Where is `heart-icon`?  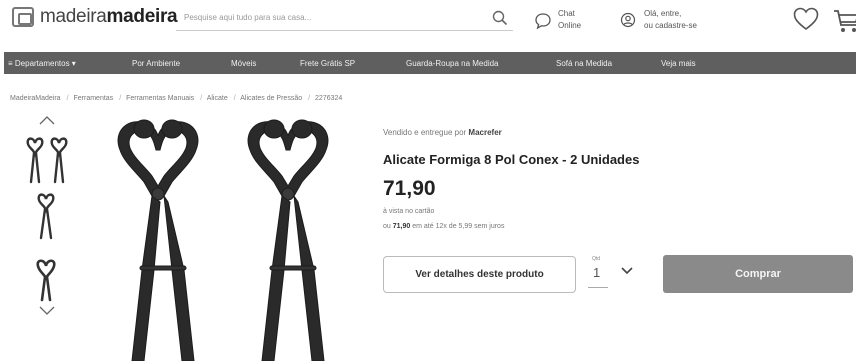 heart-icon is located at coordinates (806, 19).